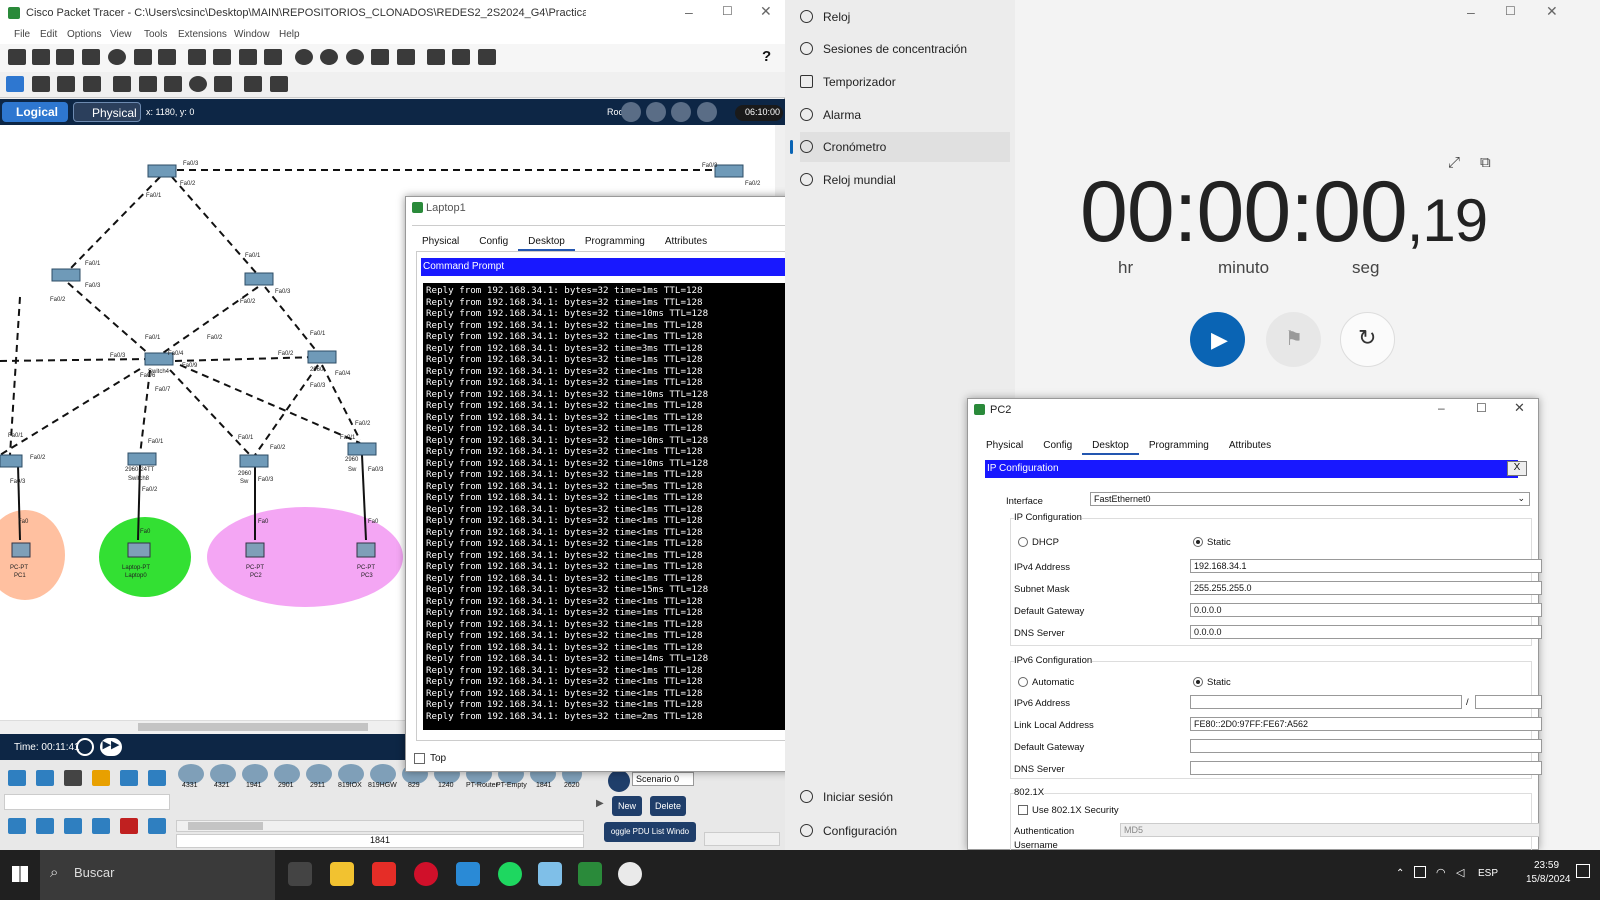 The height and width of the screenshot is (900, 1600). I want to click on multiuser-icon, so click(157, 778).